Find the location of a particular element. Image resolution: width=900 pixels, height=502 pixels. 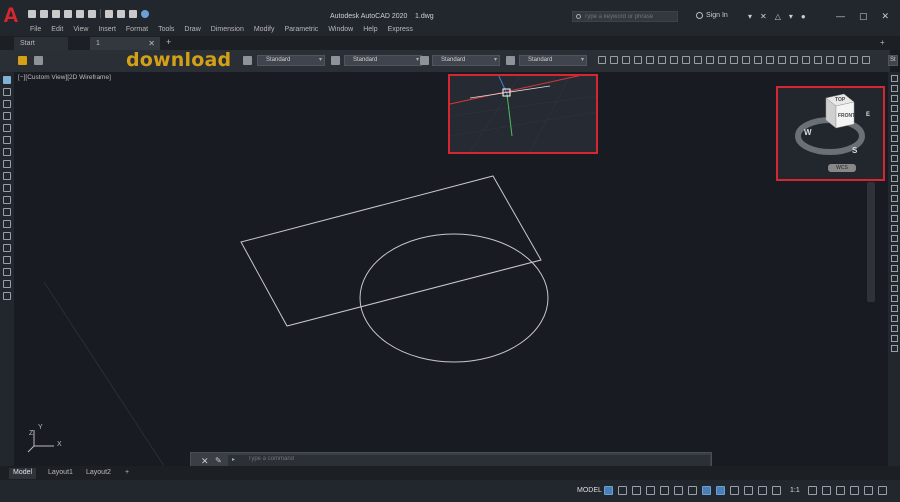

snap-mode-icon is located at coordinates (622, 490).